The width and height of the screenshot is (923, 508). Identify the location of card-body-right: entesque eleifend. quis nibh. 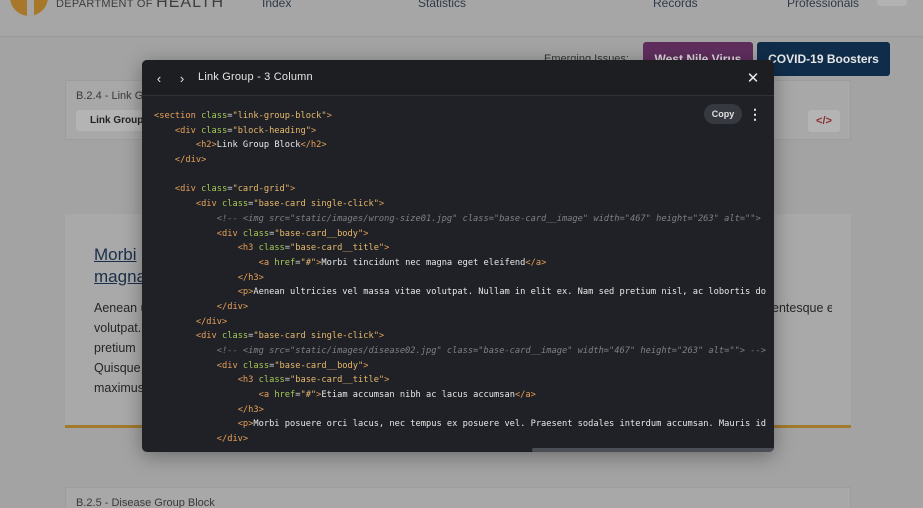
(802, 308).